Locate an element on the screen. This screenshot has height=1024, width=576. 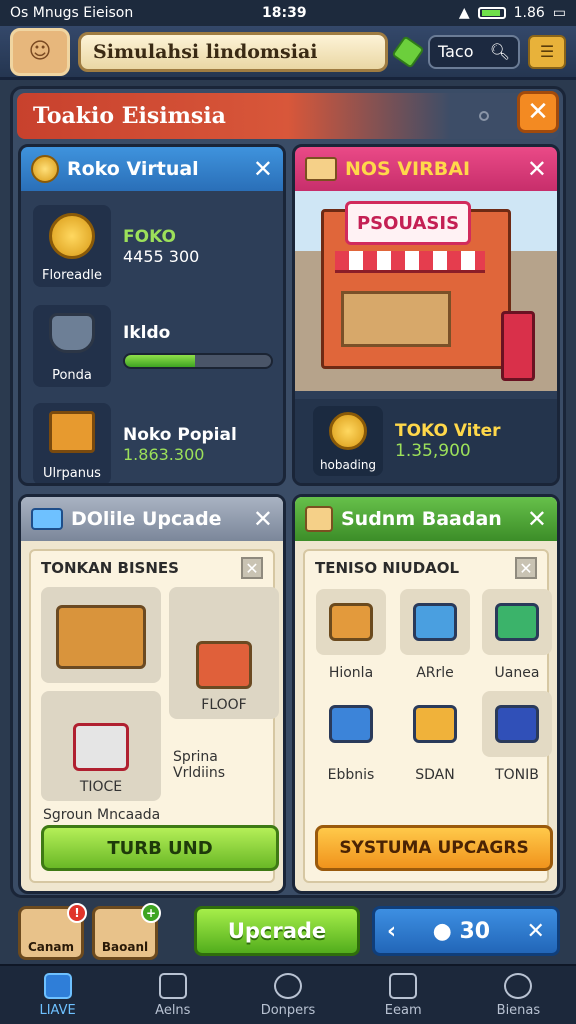
upgrade-button: Upcrade is located at coordinates (277, 931).